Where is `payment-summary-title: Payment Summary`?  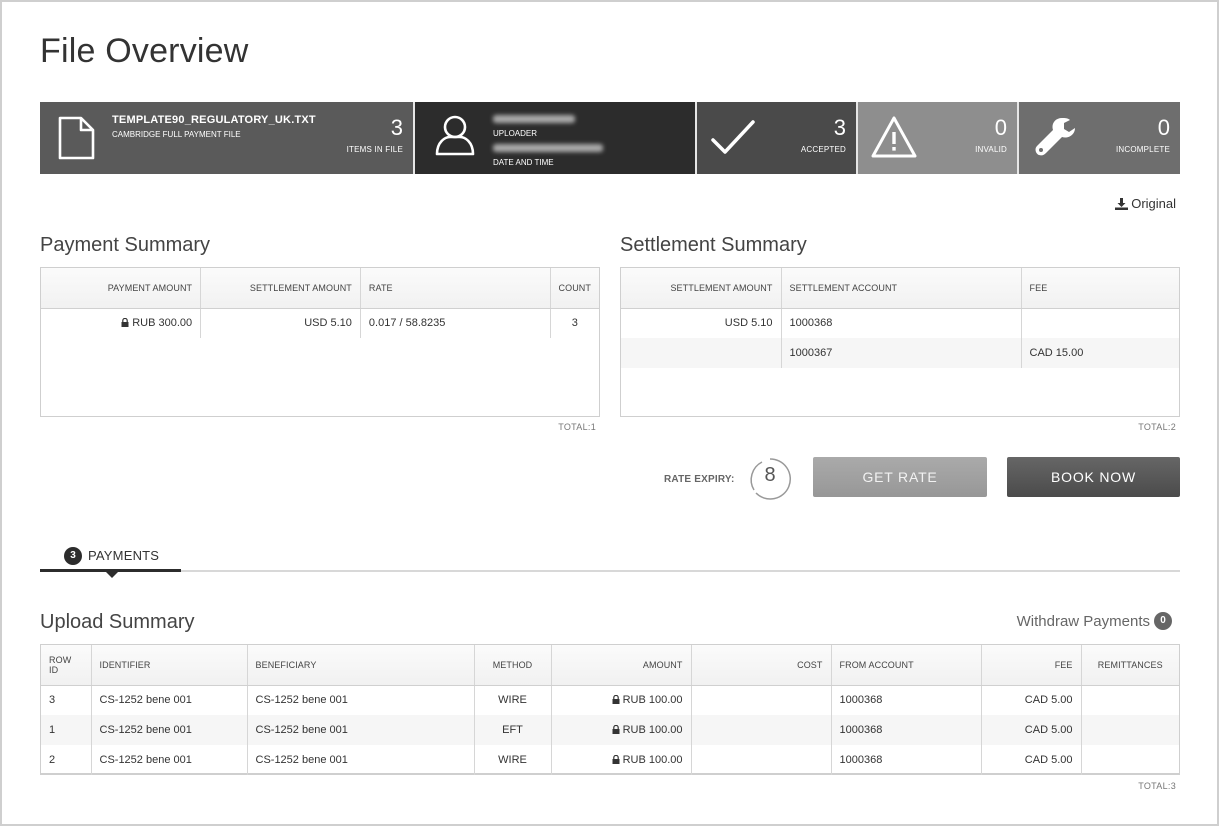
payment-summary-title: Payment Summary is located at coordinates (125, 245).